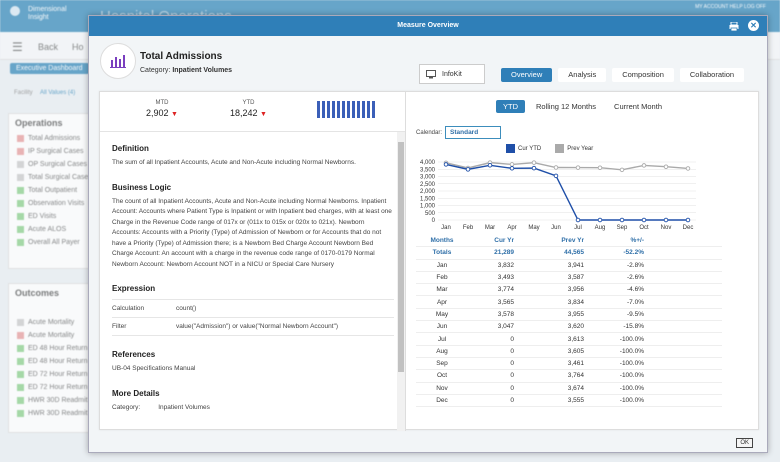 The width and height of the screenshot is (780, 462). What do you see at coordinates (473, 132) in the screenshot?
I see `calendar-select: Standard` at bounding box center [473, 132].